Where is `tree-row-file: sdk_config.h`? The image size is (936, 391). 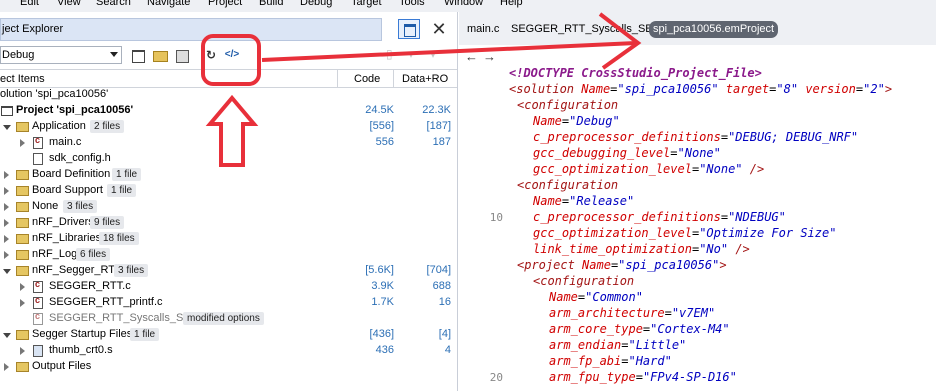
tree-row-file: sdk_config.h is located at coordinates (228, 159).